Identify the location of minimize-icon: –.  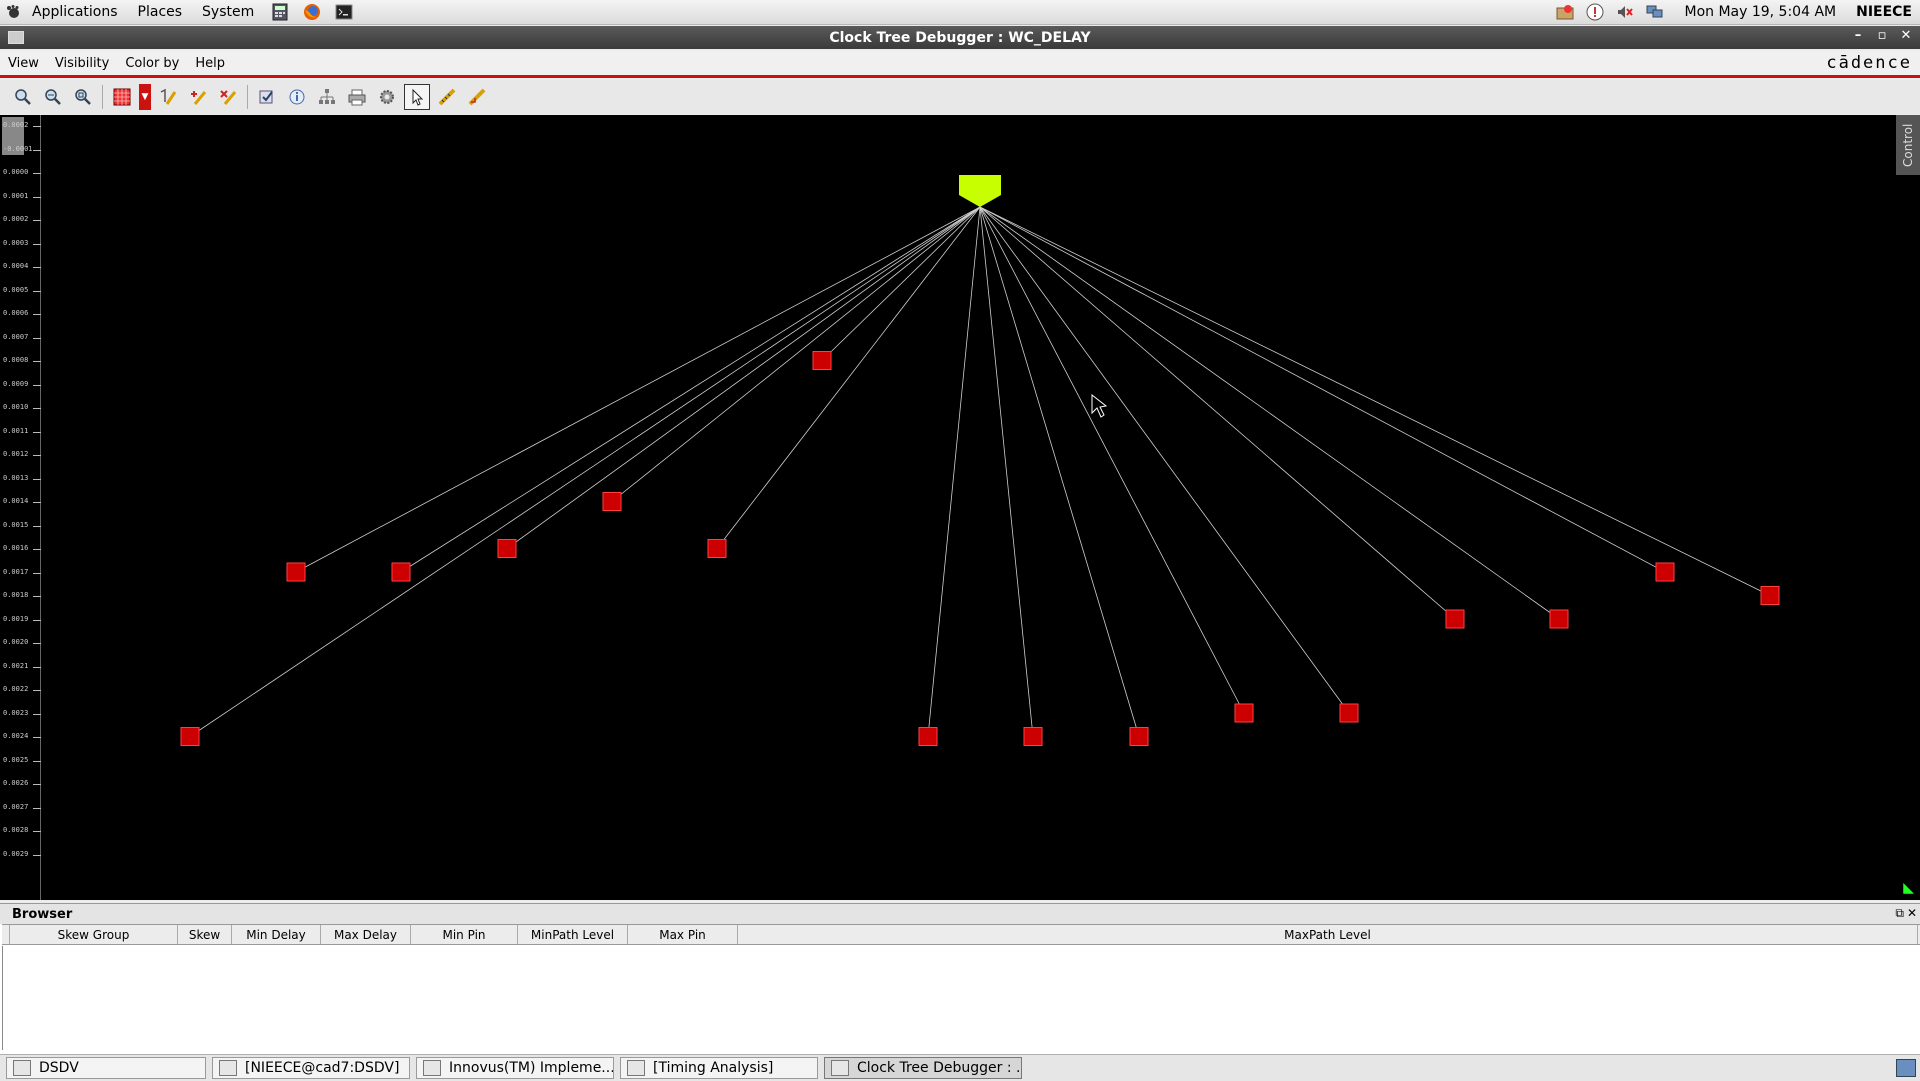
(1858, 35).